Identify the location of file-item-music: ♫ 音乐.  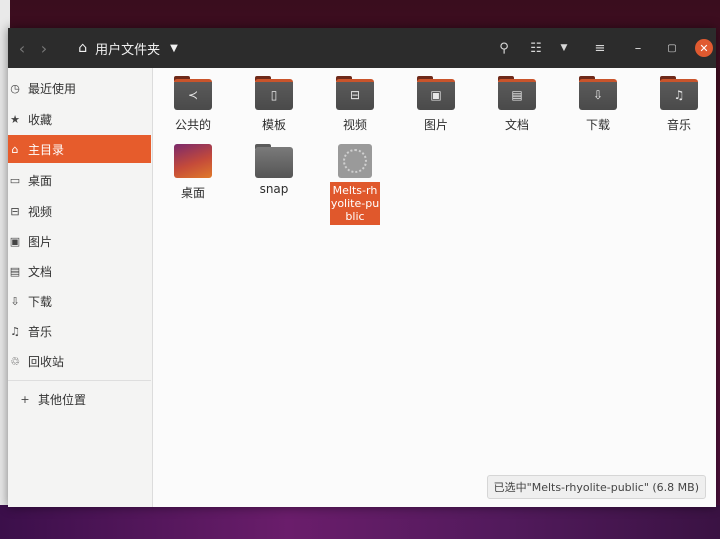
(679, 104).